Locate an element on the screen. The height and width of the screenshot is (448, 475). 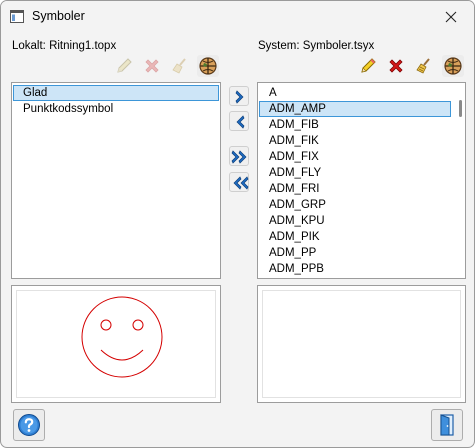
smiley-face-icon is located at coordinates (122, 337).